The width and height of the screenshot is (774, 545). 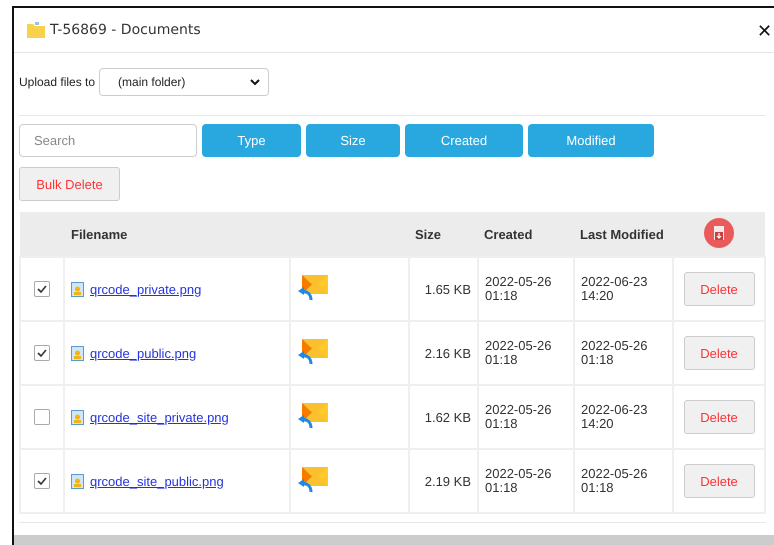 What do you see at coordinates (428, 234) in the screenshot?
I see `column-header: Size` at bounding box center [428, 234].